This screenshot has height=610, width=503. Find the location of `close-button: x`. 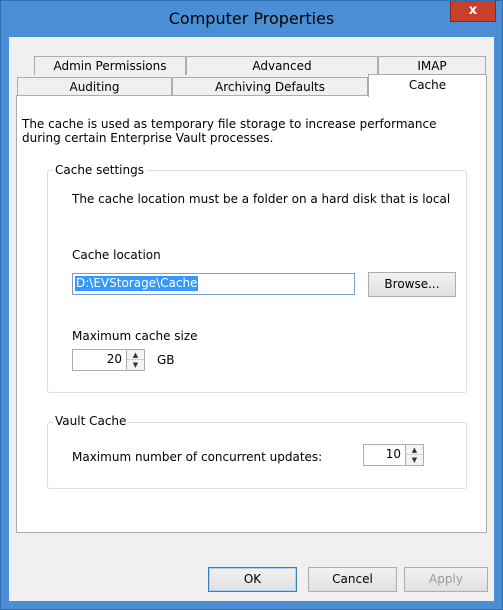

close-button: x is located at coordinates (473, 11).